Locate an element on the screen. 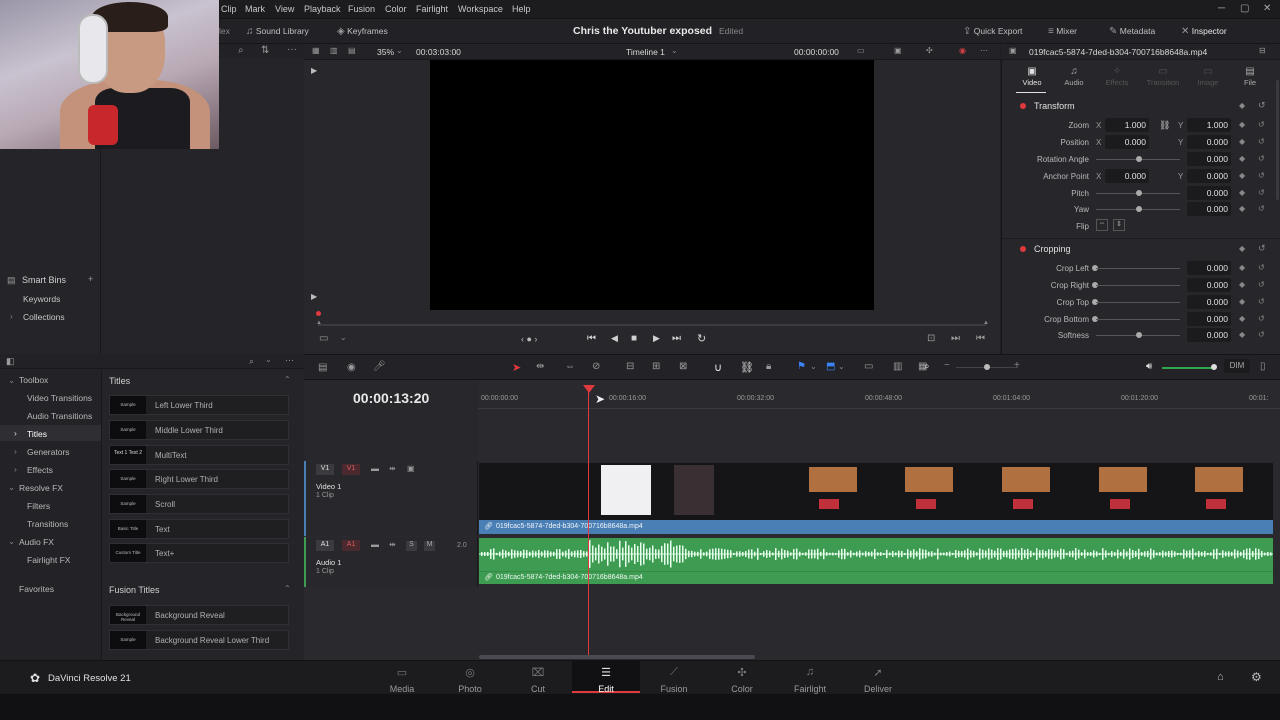 The image size is (1280, 720). zoom-detail-icon: ▥ is located at coordinates (897, 367).